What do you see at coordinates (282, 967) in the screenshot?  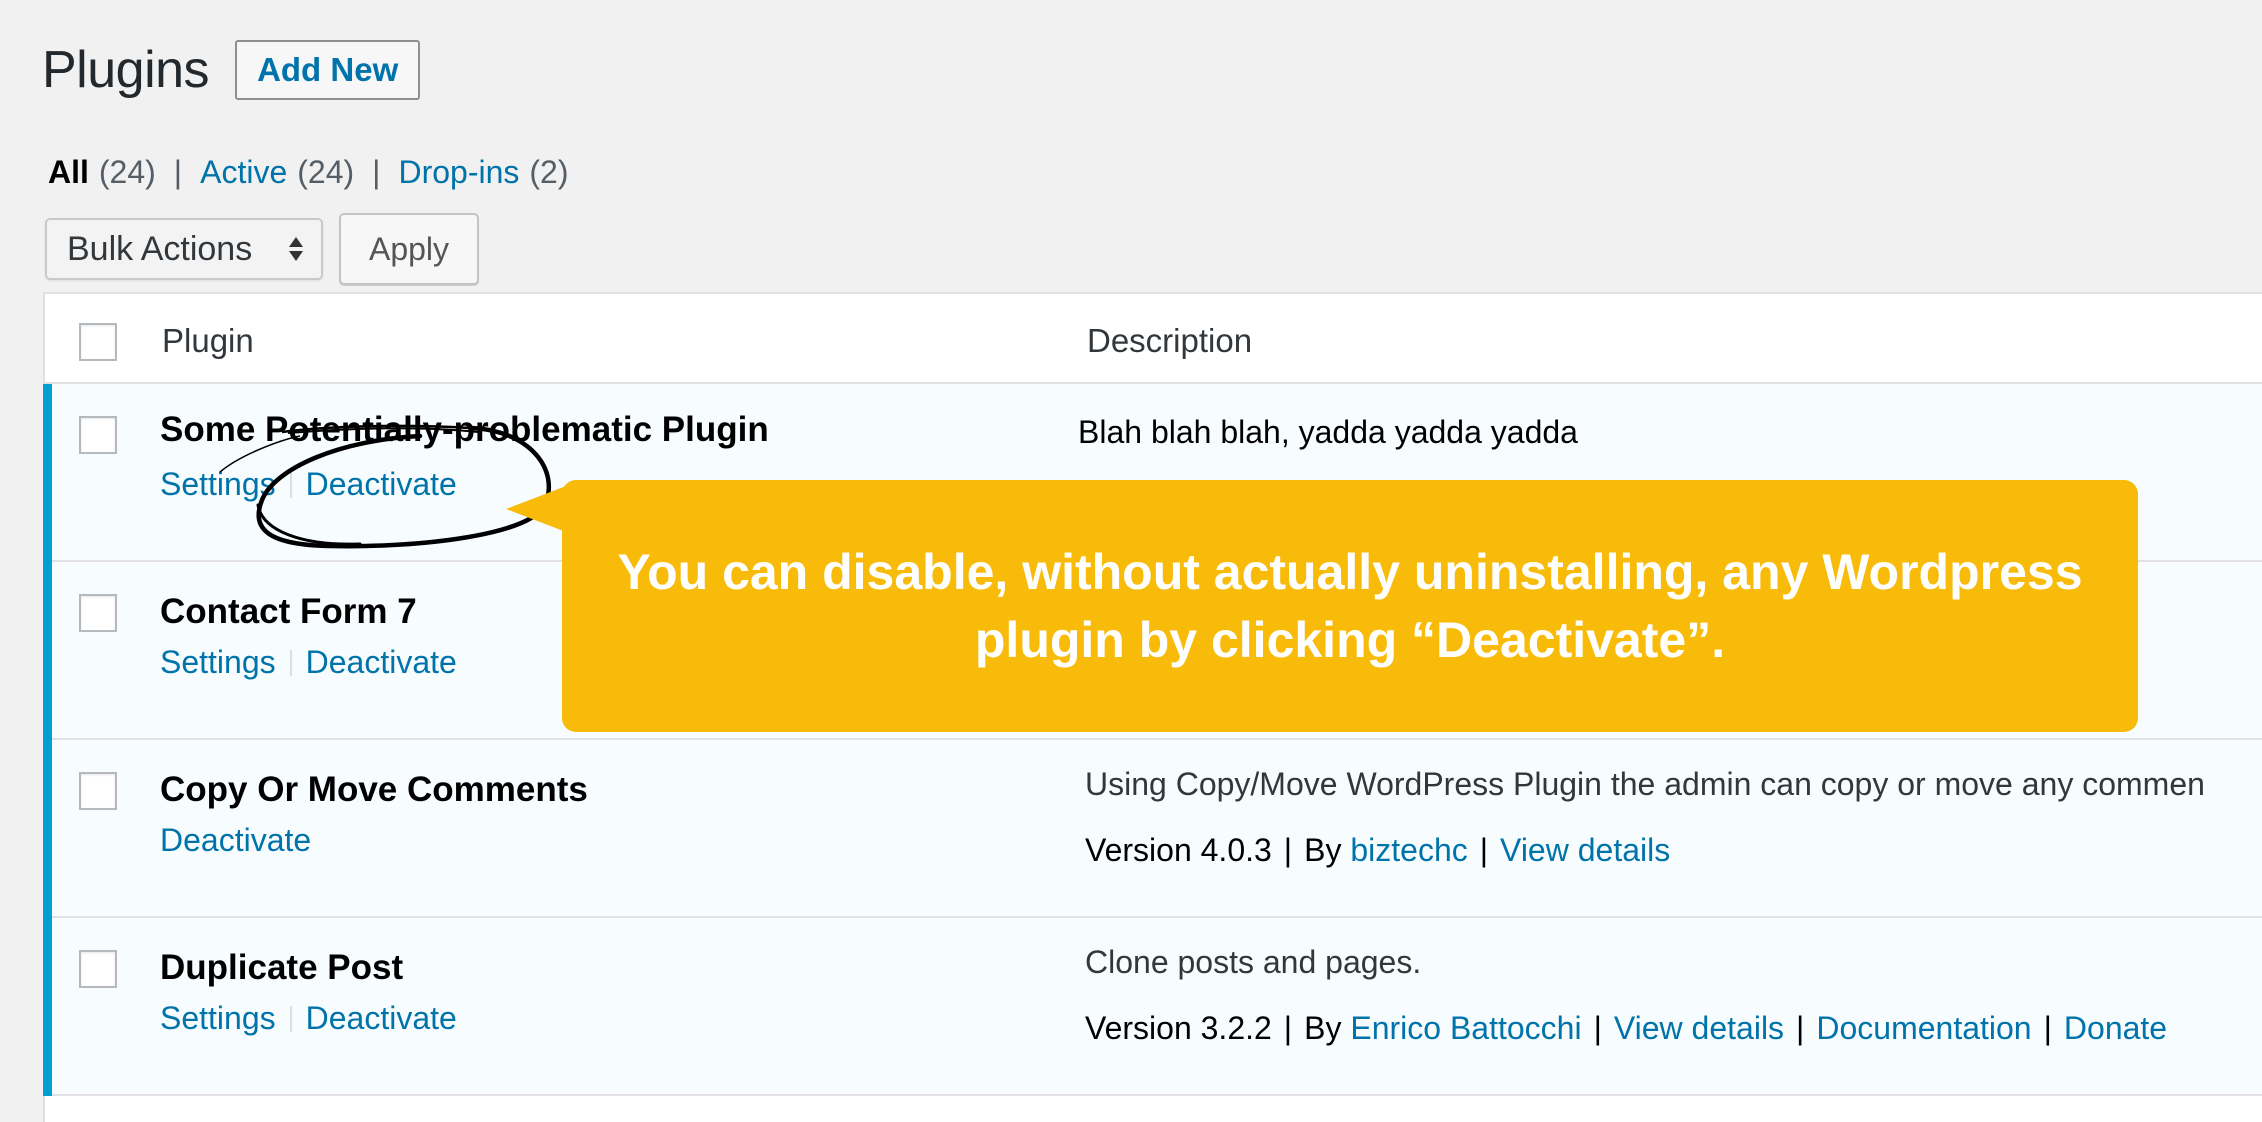 I see `plugin-name: Duplicate Post` at bounding box center [282, 967].